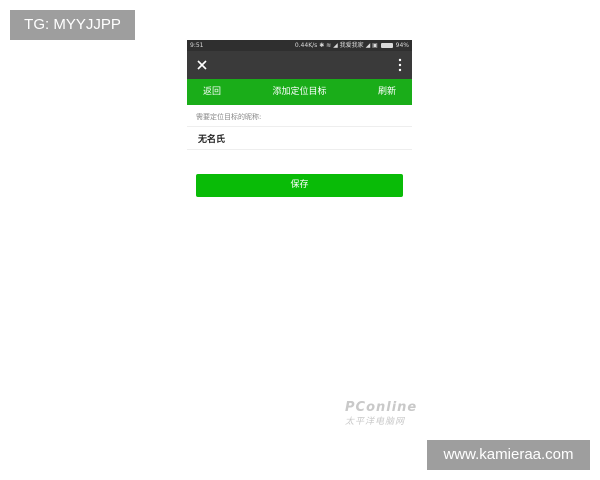 This screenshot has width=600, height=480. I want to click on more-vertical-icon, so click(400, 65).